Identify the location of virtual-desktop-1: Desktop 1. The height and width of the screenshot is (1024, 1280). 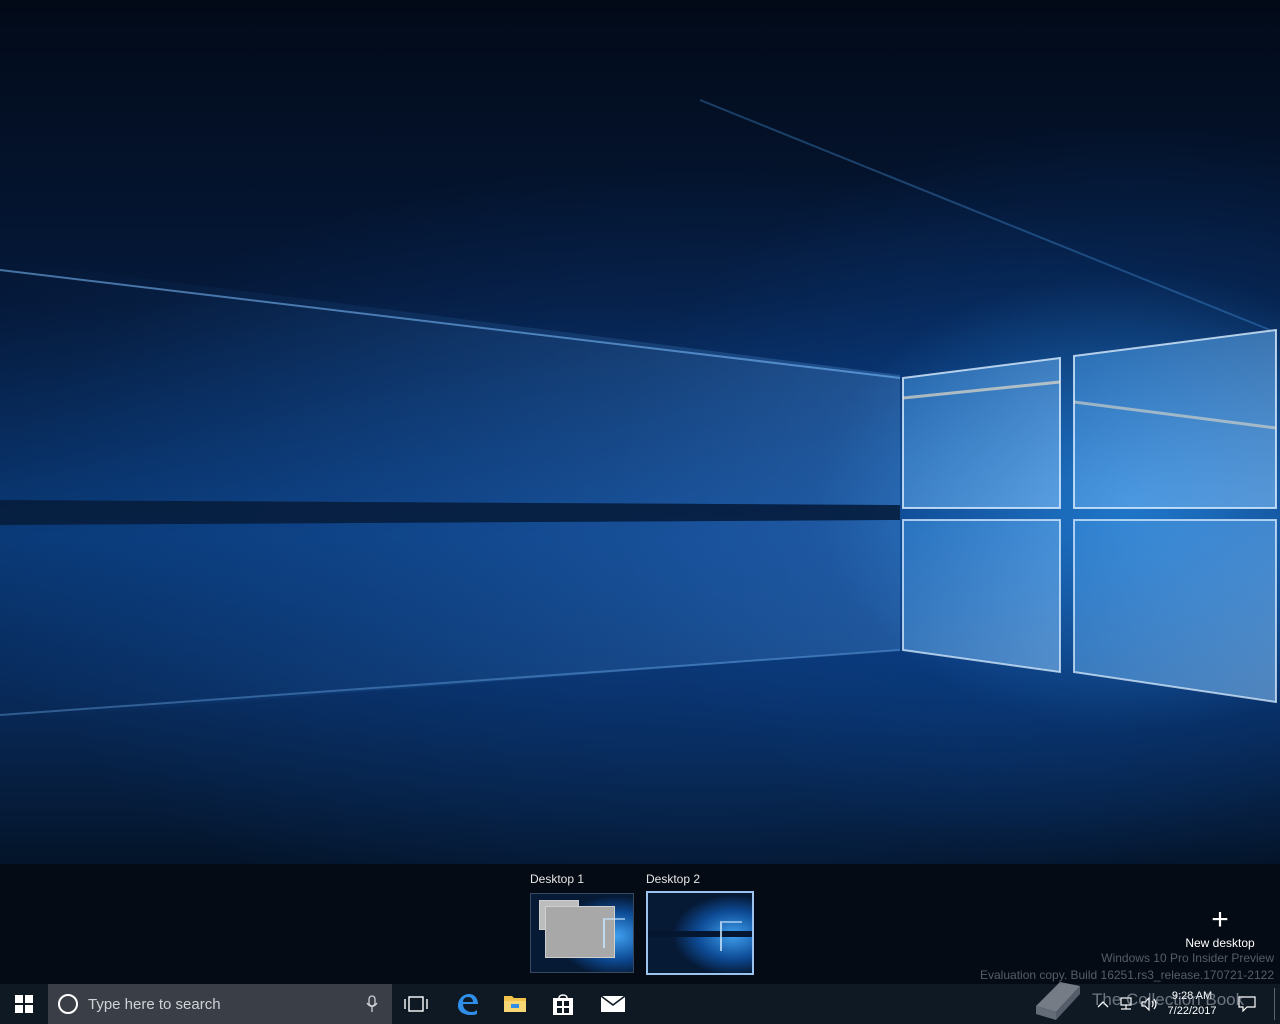
(582, 922).